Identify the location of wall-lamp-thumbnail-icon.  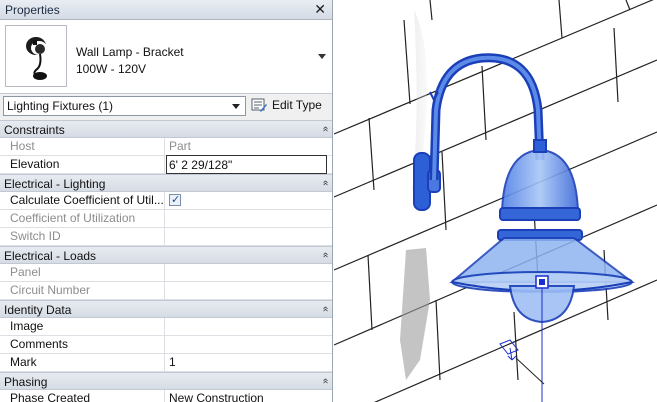
(36, 56).